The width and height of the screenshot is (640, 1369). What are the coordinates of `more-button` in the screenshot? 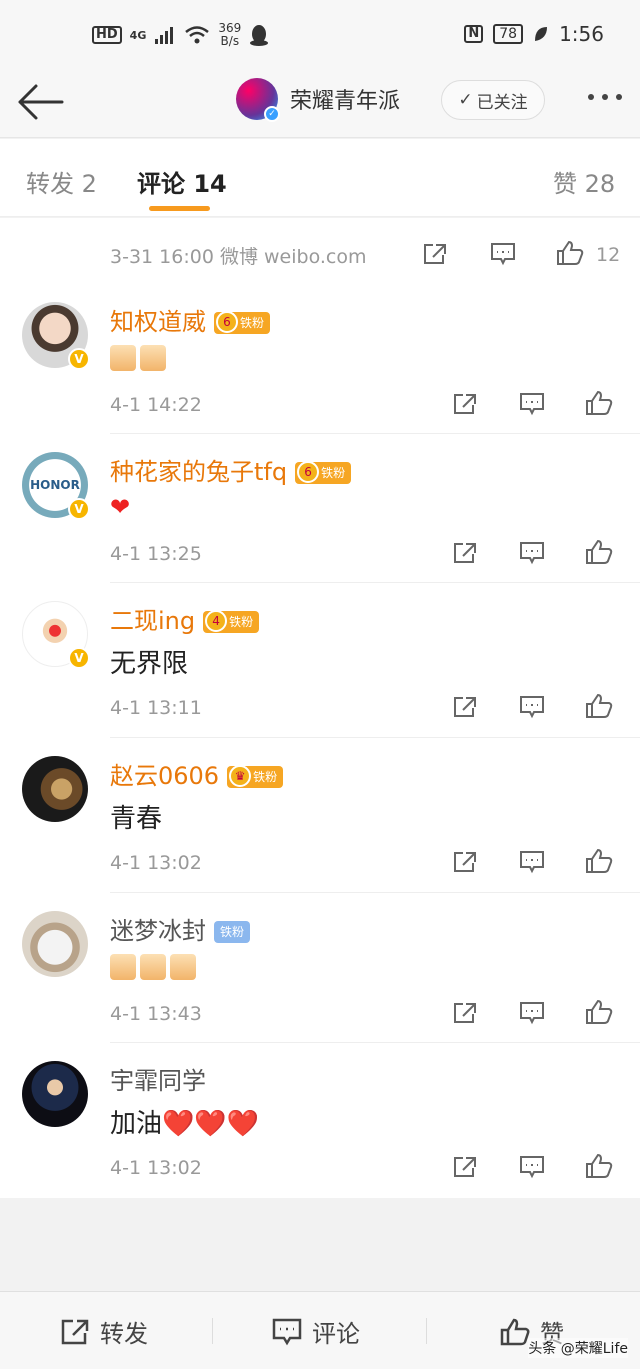 It's located at (605, 97).